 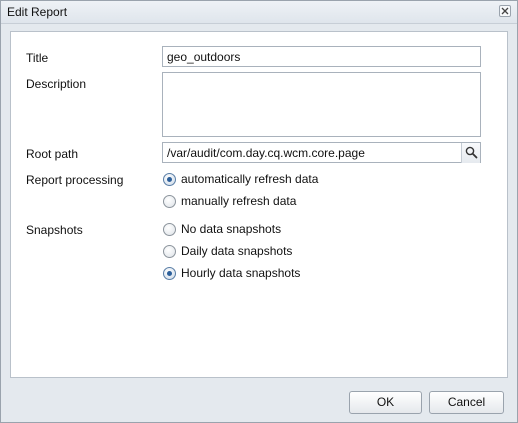 I want to click on close-icon, so click(x=505, y=11).